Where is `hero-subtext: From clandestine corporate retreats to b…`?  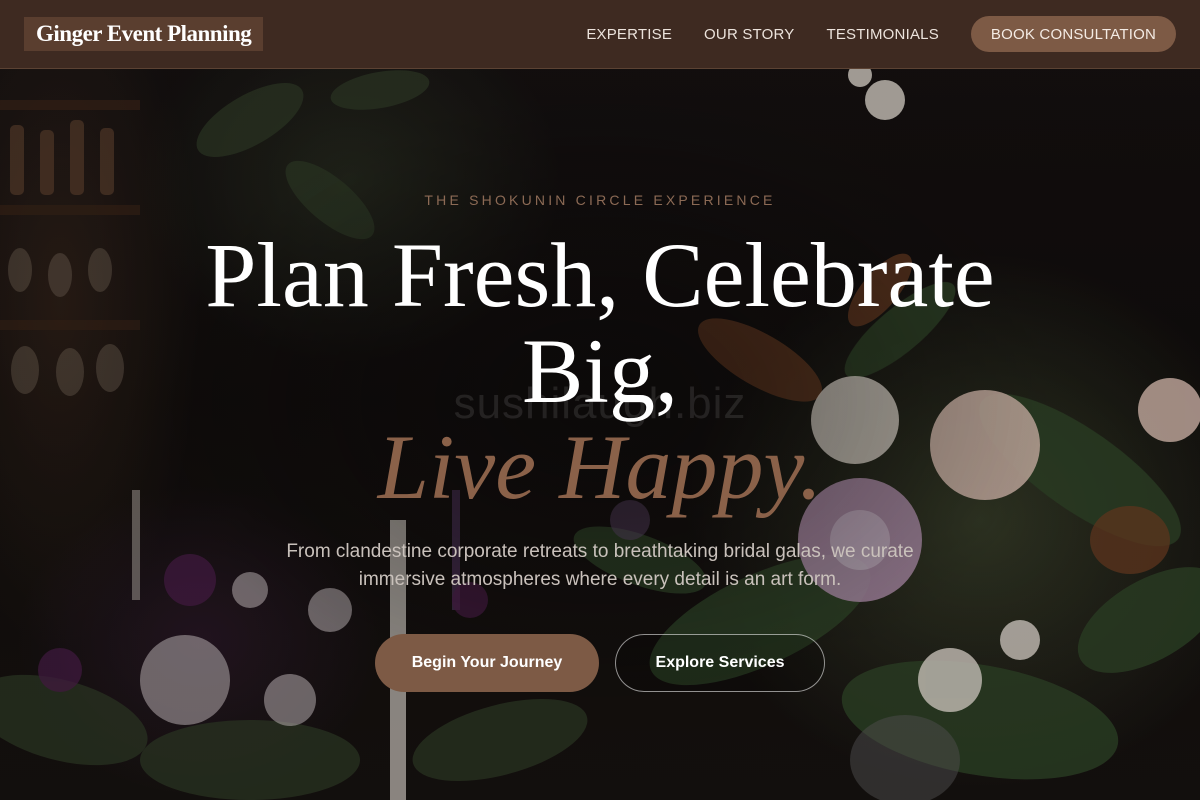
hero-subtext: From clandestine corporate retreats to b… is located at coordinates (600, 565).